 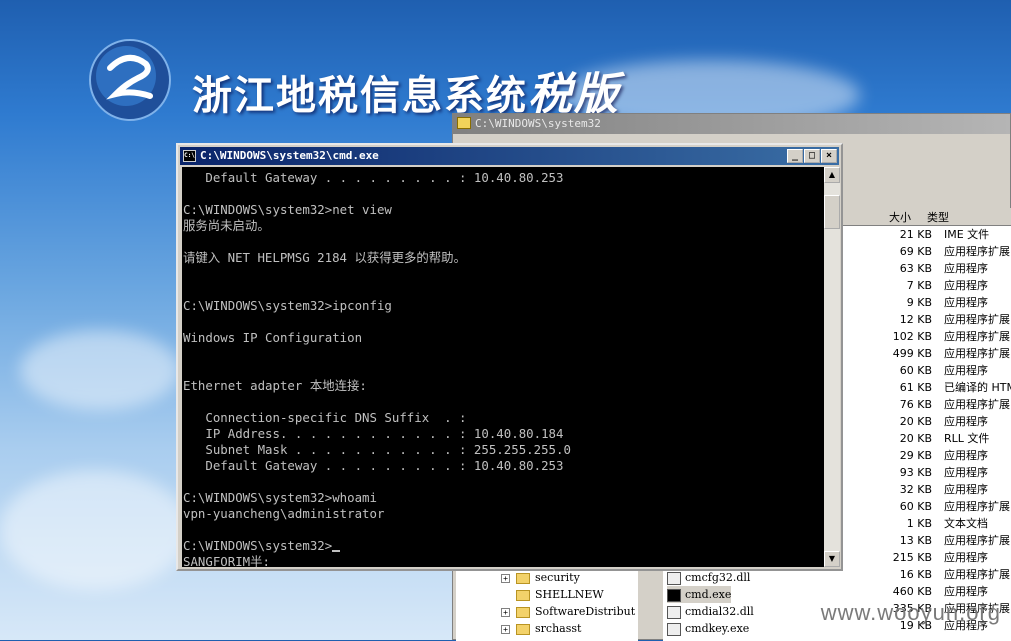 I want to click on table-row: 63 KB 应用程序, so click(x=926, y=268).